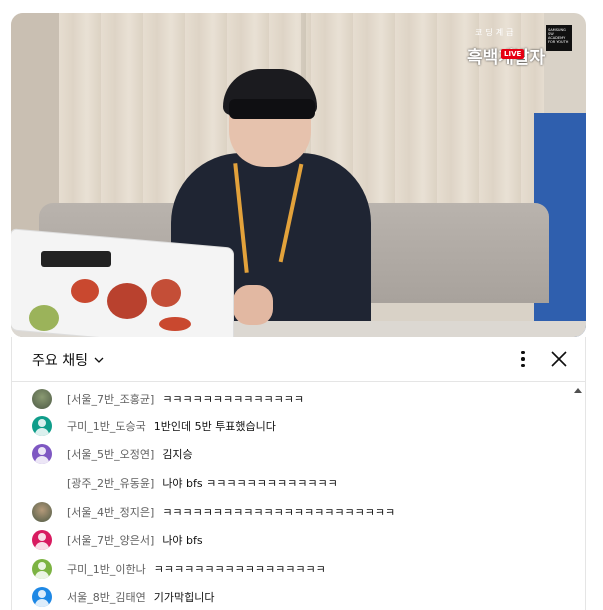 The image size is (603, 610). What do you see at coordinates (110, 399) in the screenshot?
I see `chat-author: [서울_7반_조홍균]` at bounding box center [110, 399].